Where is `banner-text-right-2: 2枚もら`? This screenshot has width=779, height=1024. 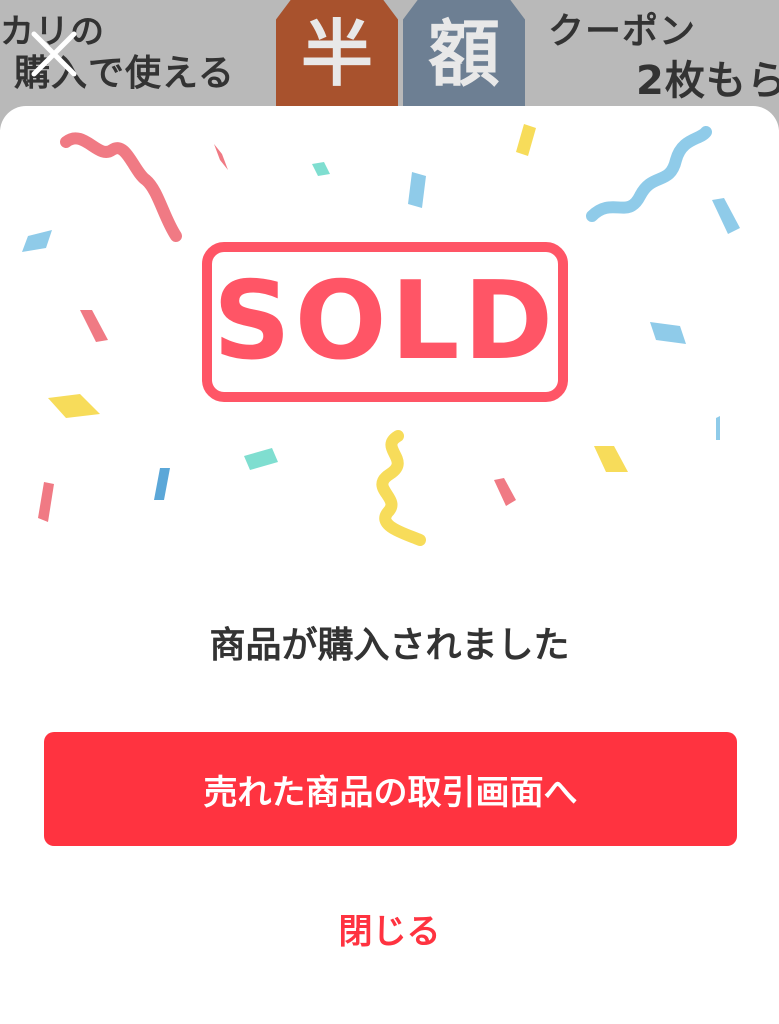
banner-text-right-2: 2枚もら is located at coordinates (707, 81).